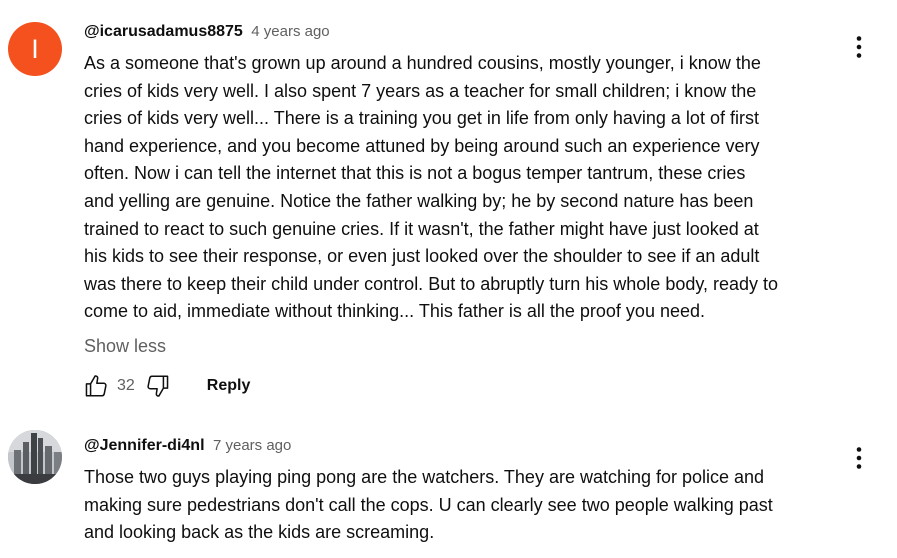 The height and width of the screenshot is (558, 897). I want to click on dislike-button, so click(158, 386).